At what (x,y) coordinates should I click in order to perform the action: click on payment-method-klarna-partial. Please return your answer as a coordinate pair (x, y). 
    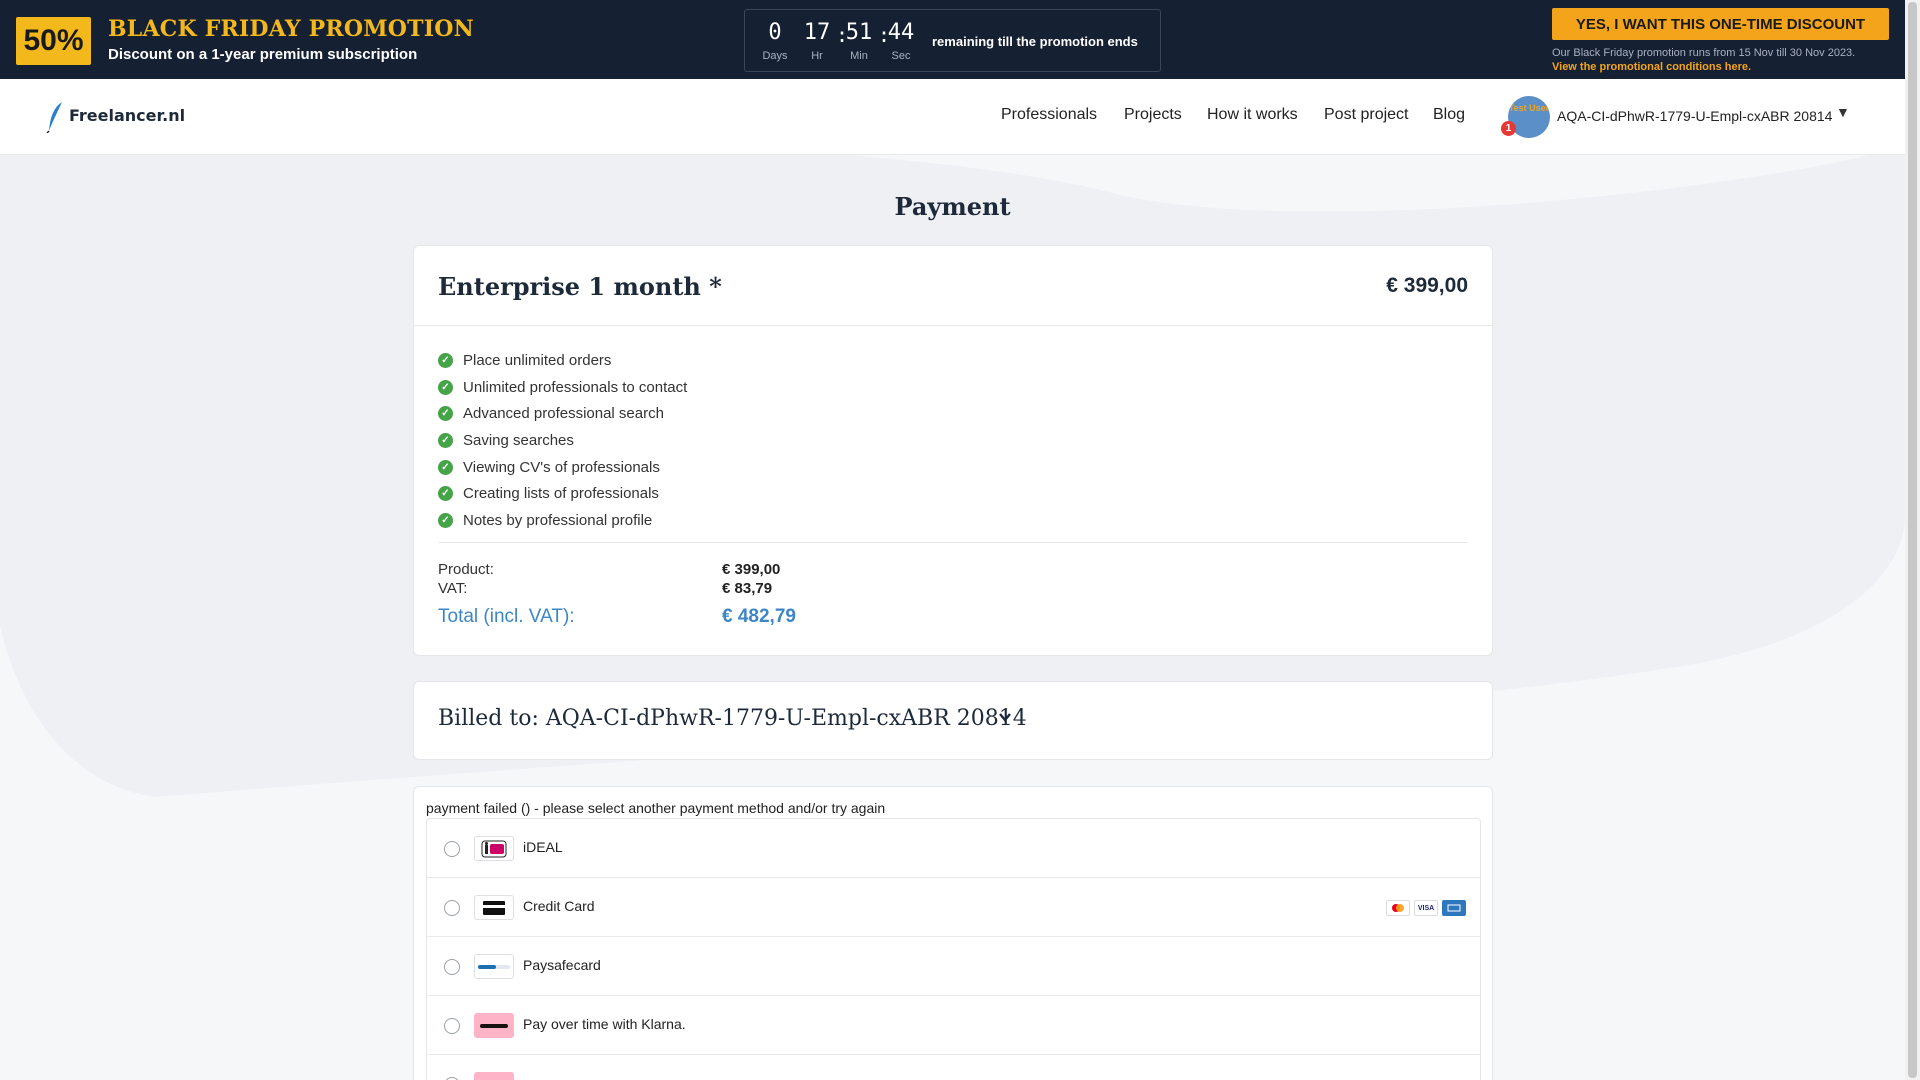
    Looking at the image, I should click on (953, 1067).